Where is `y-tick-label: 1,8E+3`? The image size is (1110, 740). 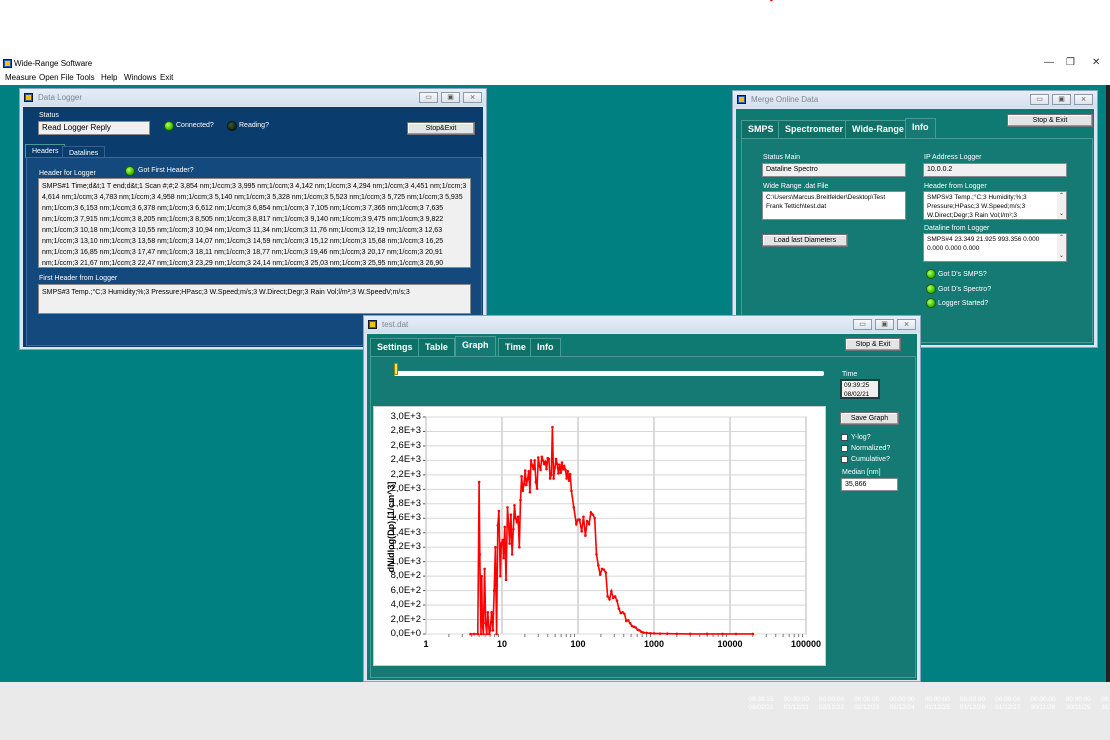 y-tick-label: 1,8E+3 is located at coordinates (405, 503).